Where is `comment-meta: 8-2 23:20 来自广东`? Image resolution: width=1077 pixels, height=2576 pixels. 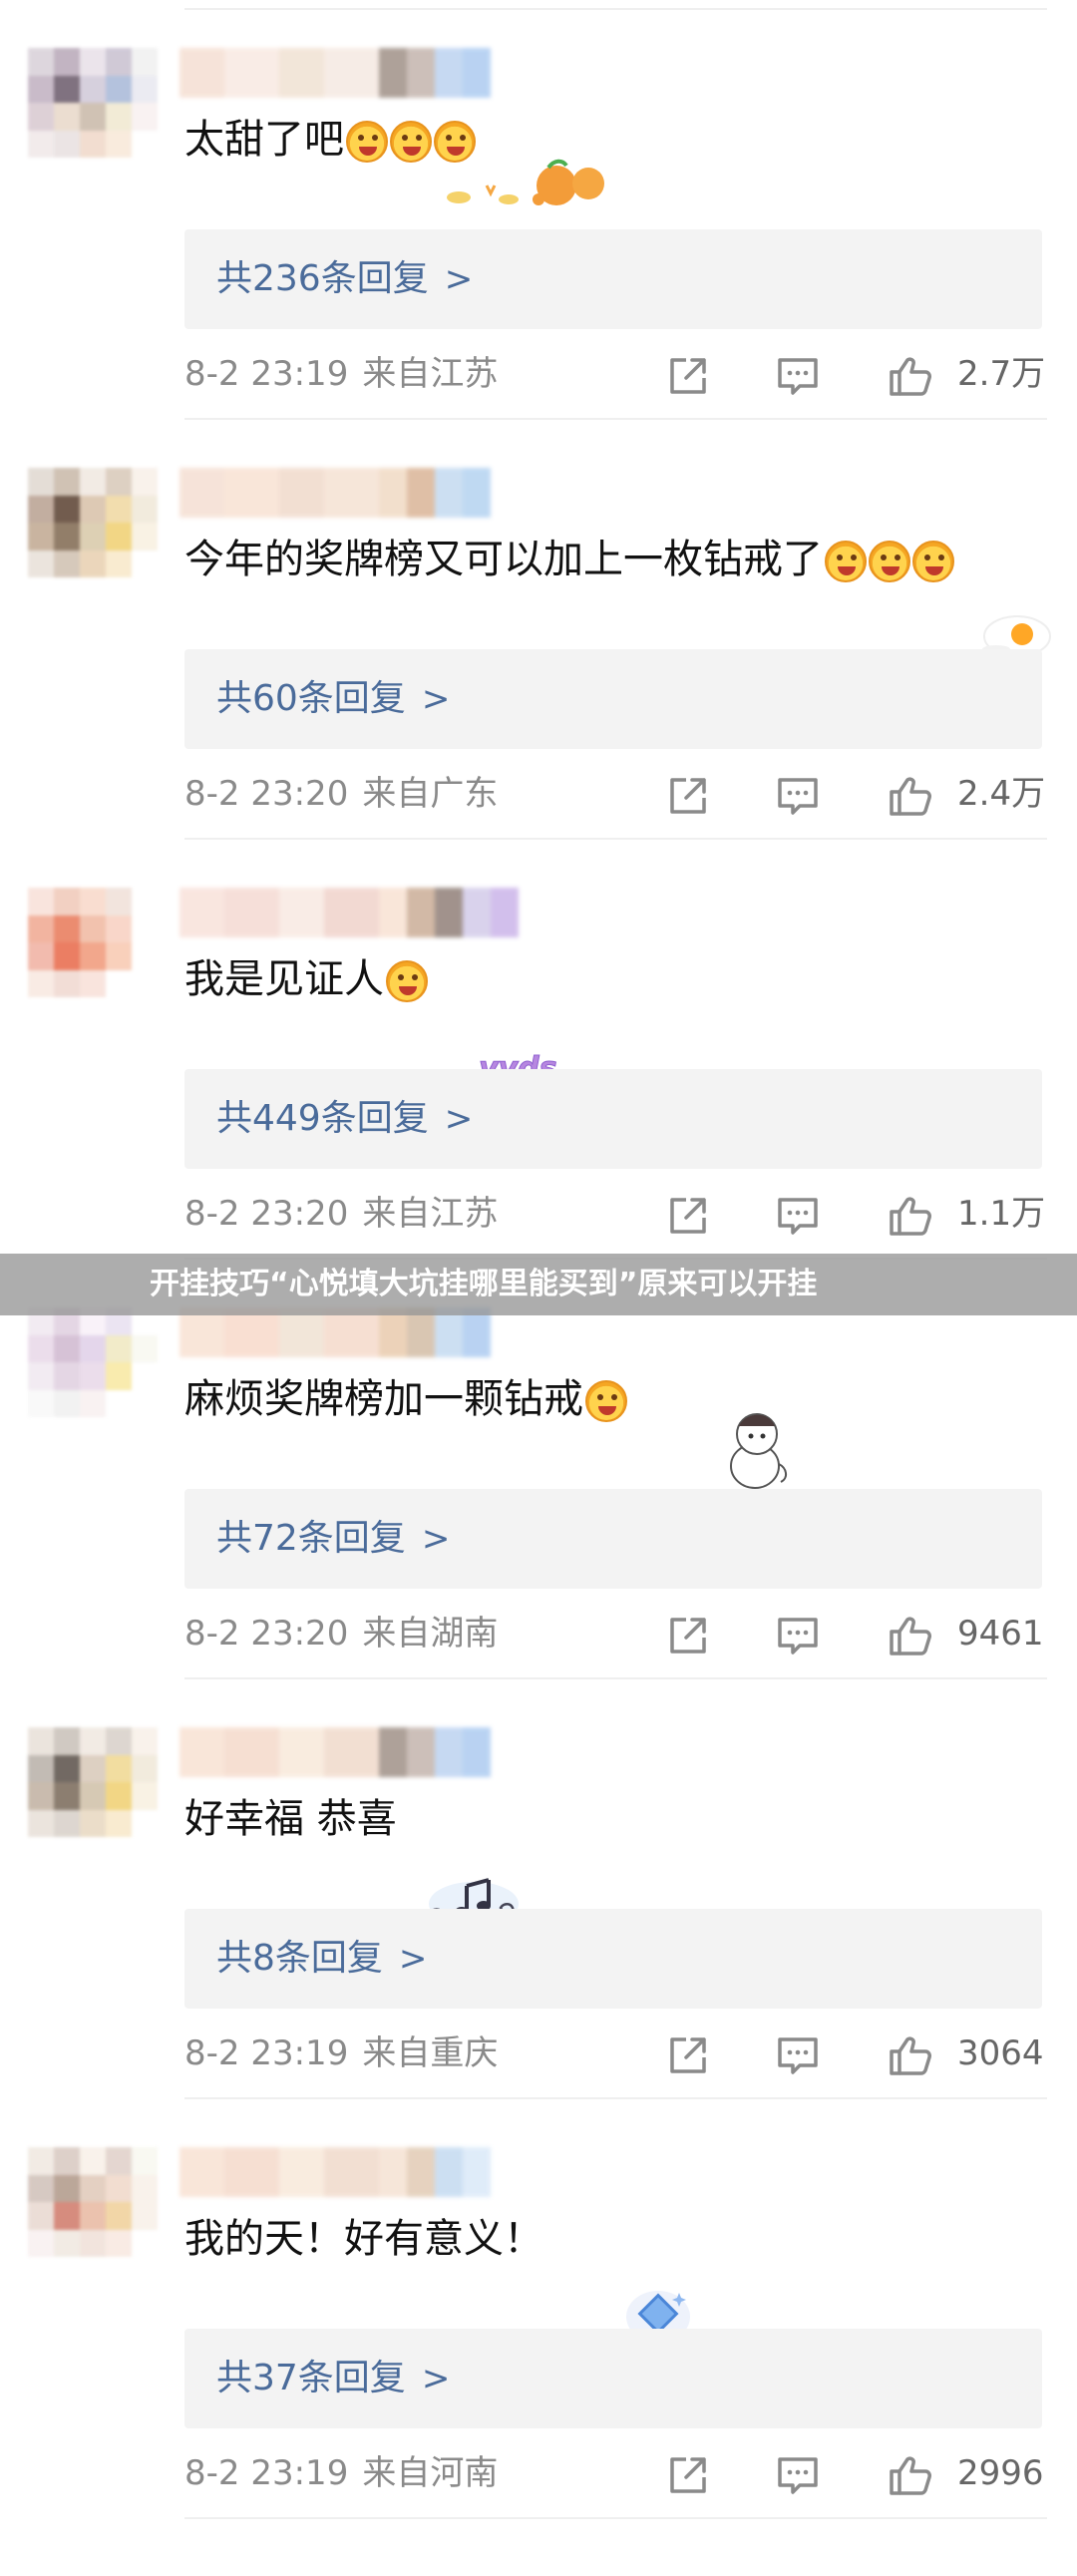 comment-meta: 8-2 23:20 来自广东 is located at coordinates (341, 794).